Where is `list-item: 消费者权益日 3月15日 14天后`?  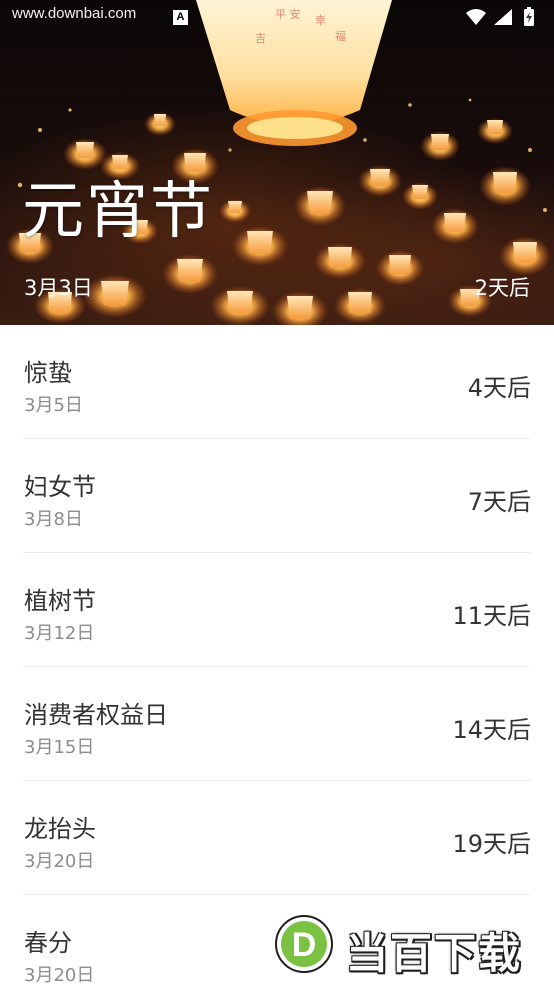 list-item: 消费者权益日 3月15日 14天后 is located at coordinates (277, 724).